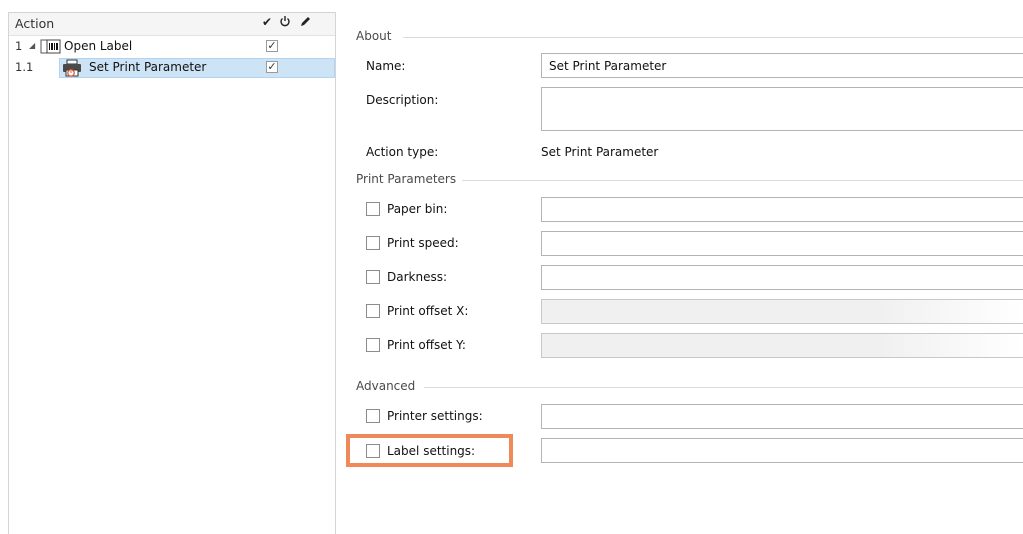  I want to click on print-parameters-section-title: Print Parameters, so click(406, 179).